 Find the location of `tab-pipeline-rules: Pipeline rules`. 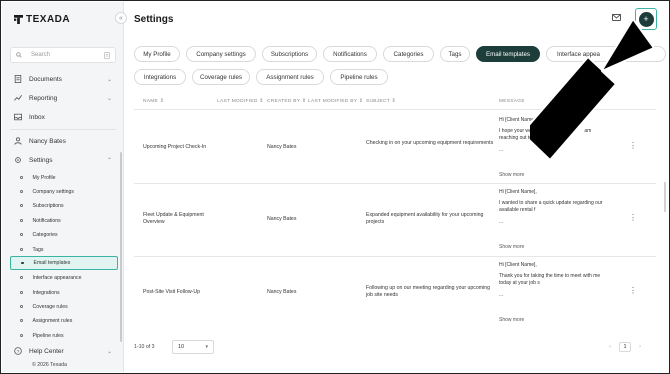

tab-pipeline-rules: Pipeline rules is located at coordinates (359, 77).